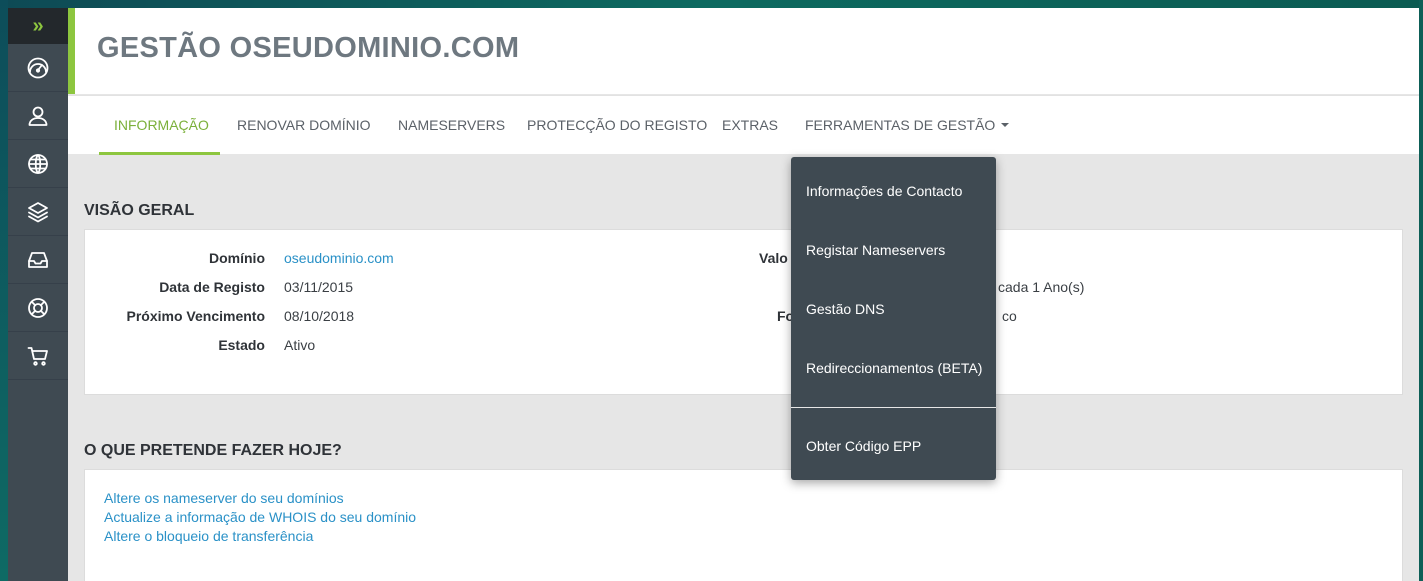  I want to click on status-value: Ativo, so click(300, 345).